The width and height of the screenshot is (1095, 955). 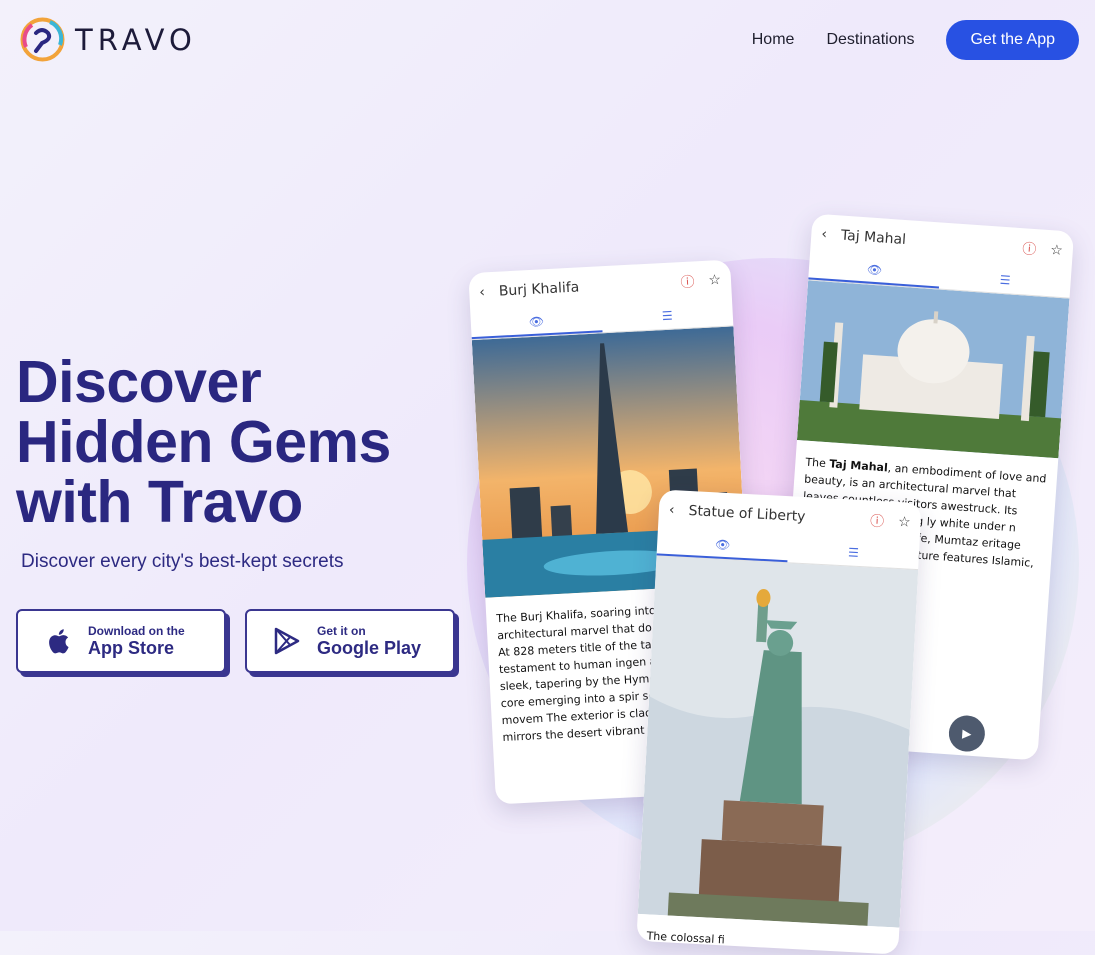 I want to click on hero-title-line1: Discover, so click(x=139, y=382).